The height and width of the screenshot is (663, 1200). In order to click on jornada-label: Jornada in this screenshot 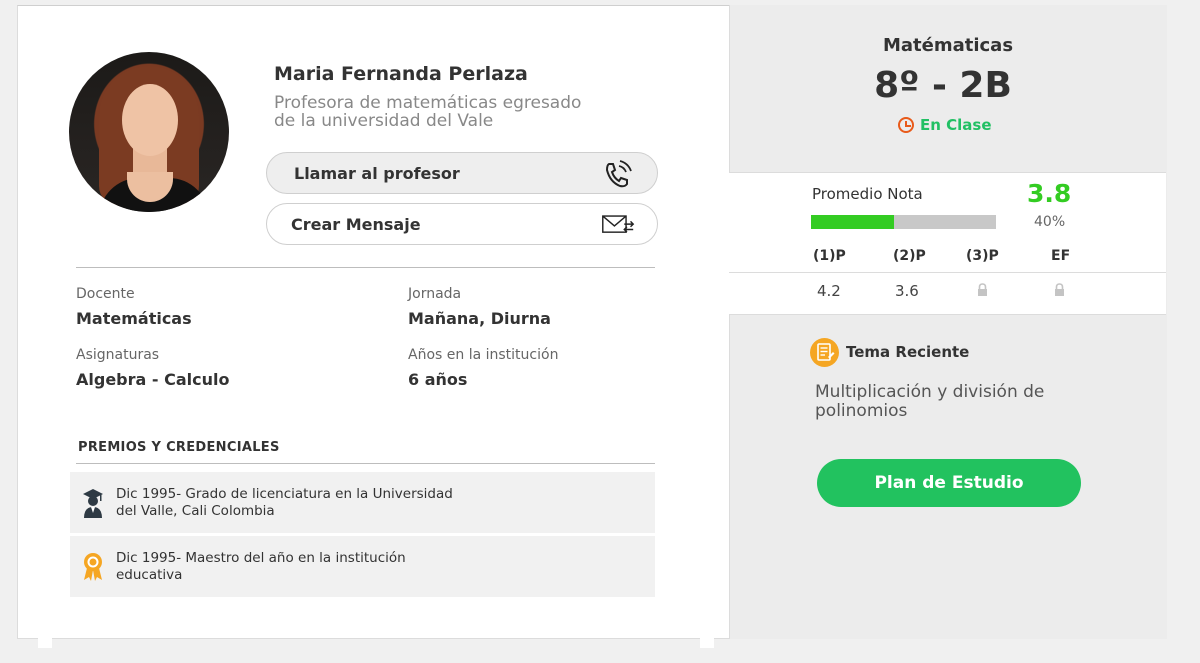, I will do `click(435, 294)`.